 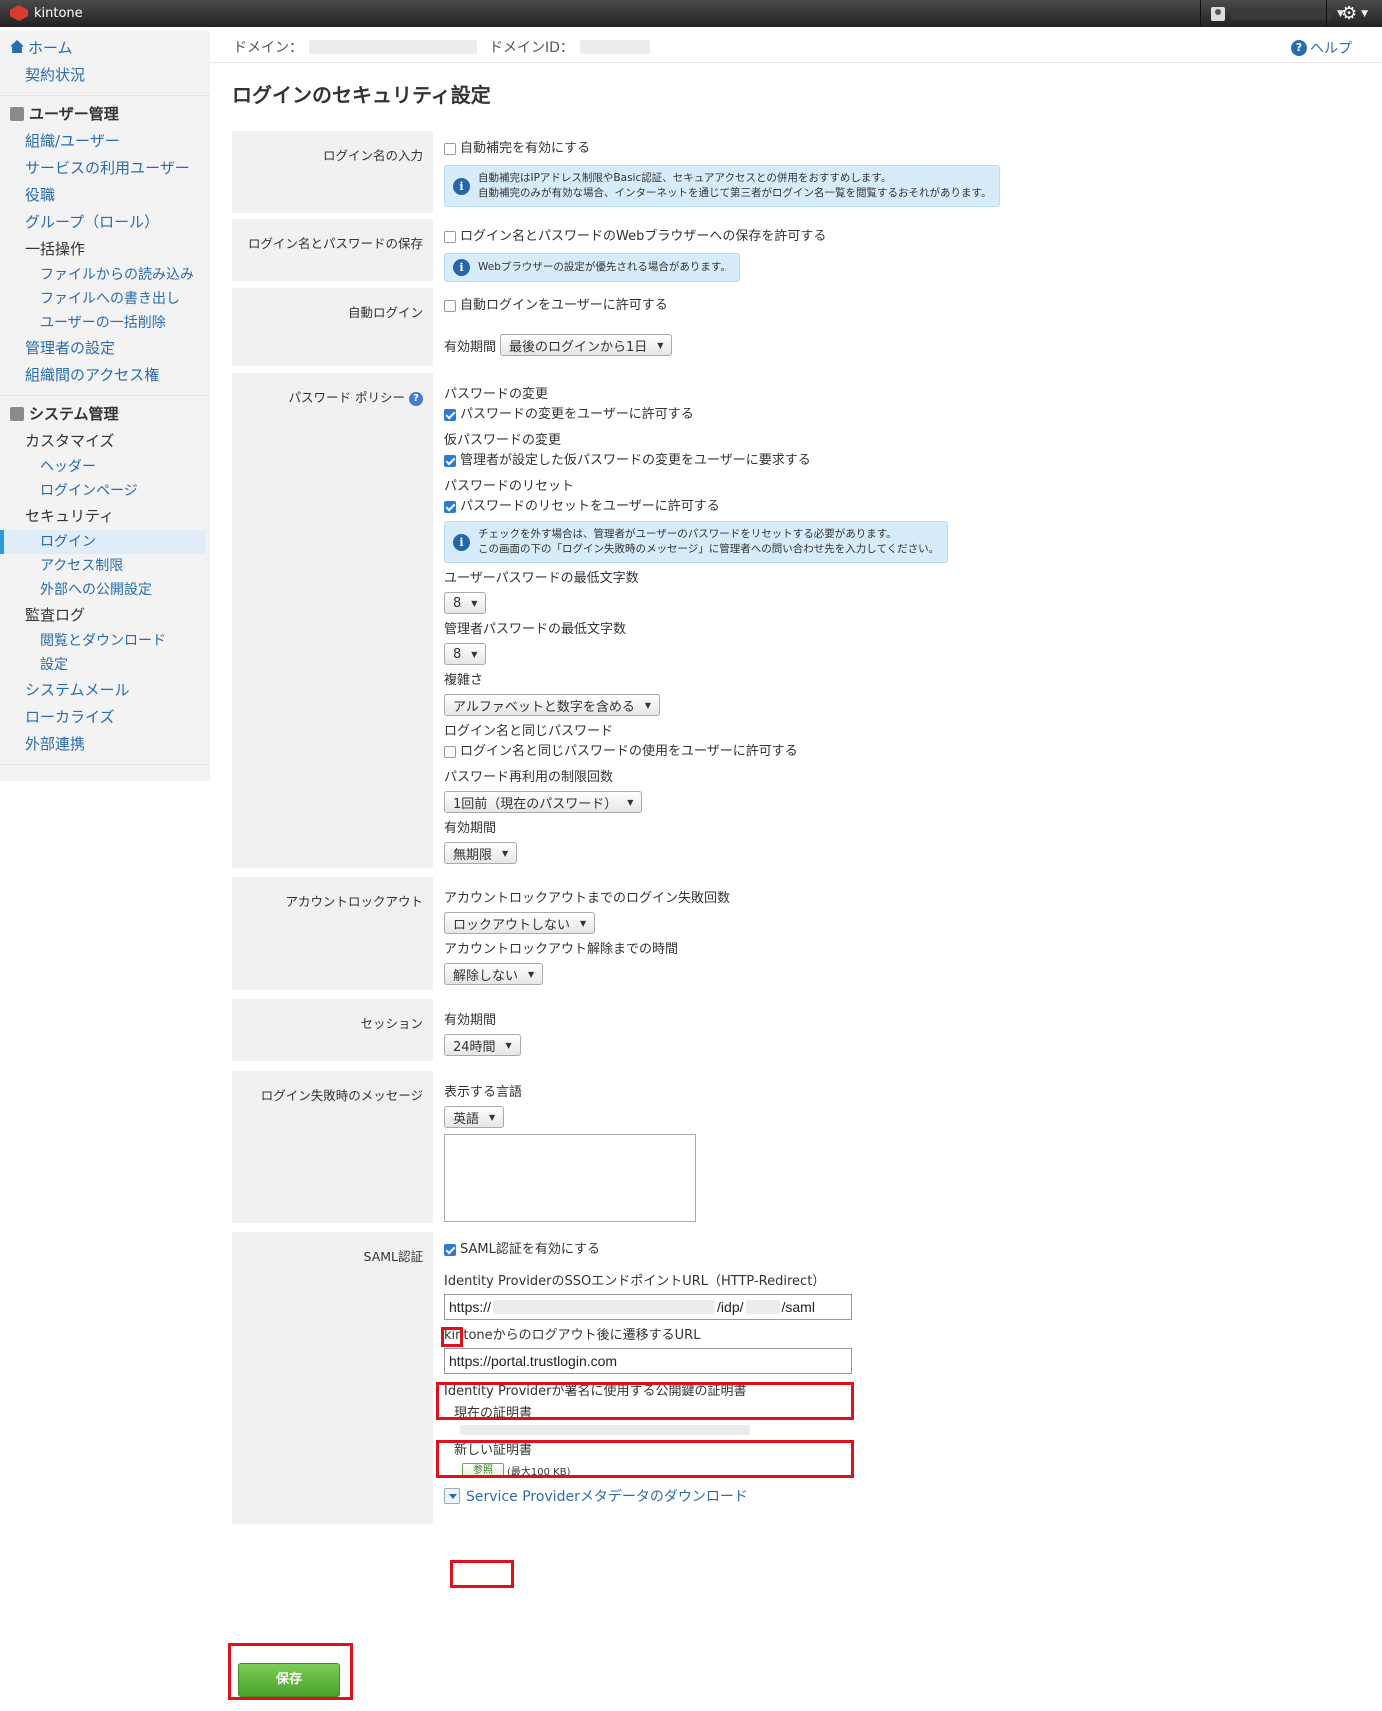 I want to click on admin-min-length-select: 8 ▼, so click(x=465, y=654).